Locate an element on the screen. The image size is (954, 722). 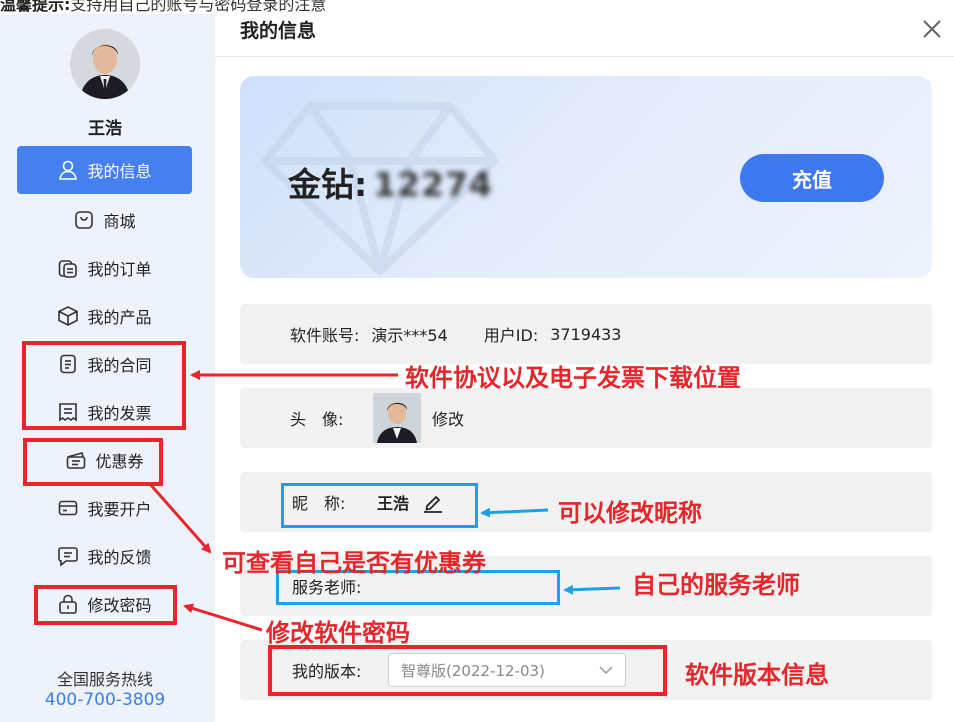
sidebar-item-orders: 我的订单 is located at coordinates (104, 268).